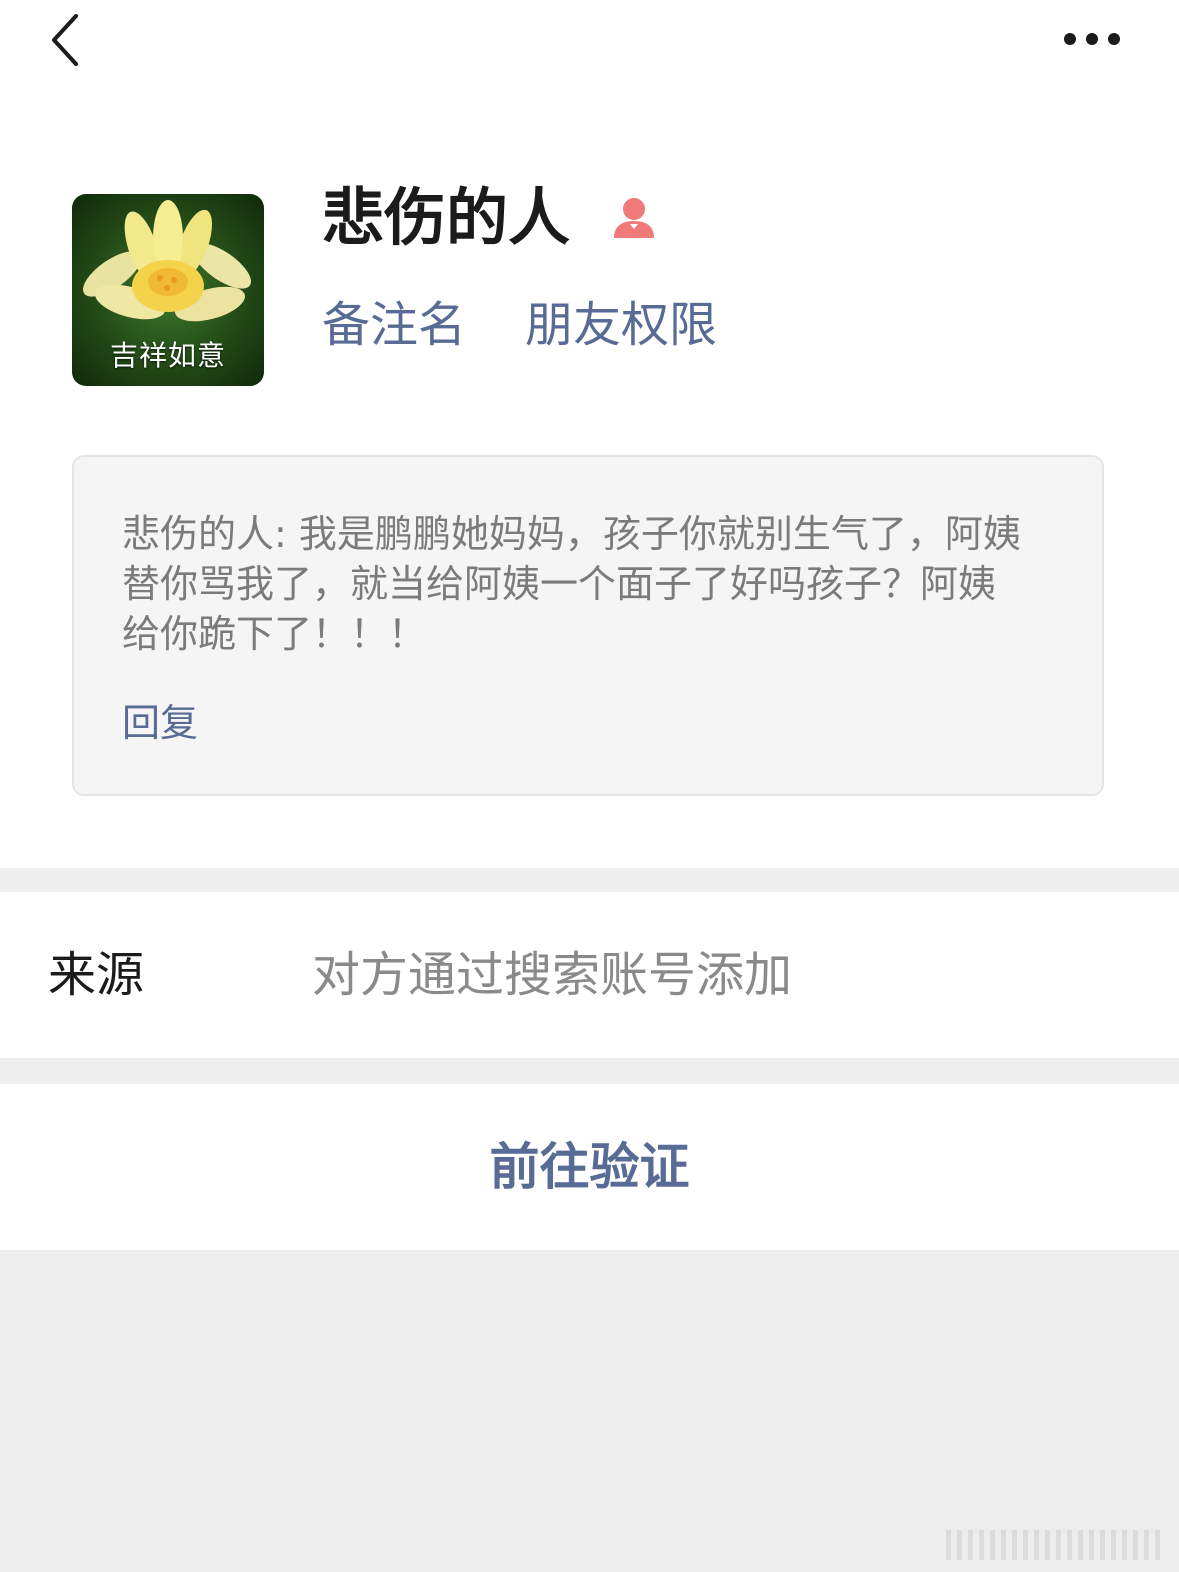 The height and width of the screenshot is (1572, 1179). I want to click on ellipsis-icon, so click(1092, 39).